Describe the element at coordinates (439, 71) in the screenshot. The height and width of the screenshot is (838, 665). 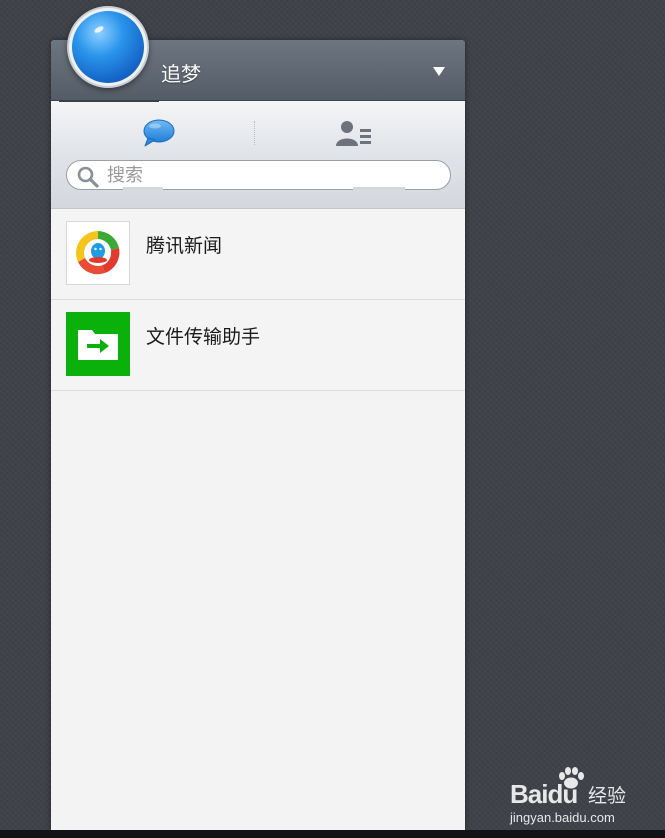
I see `menu-dropdown-arrow-icon` at that location.